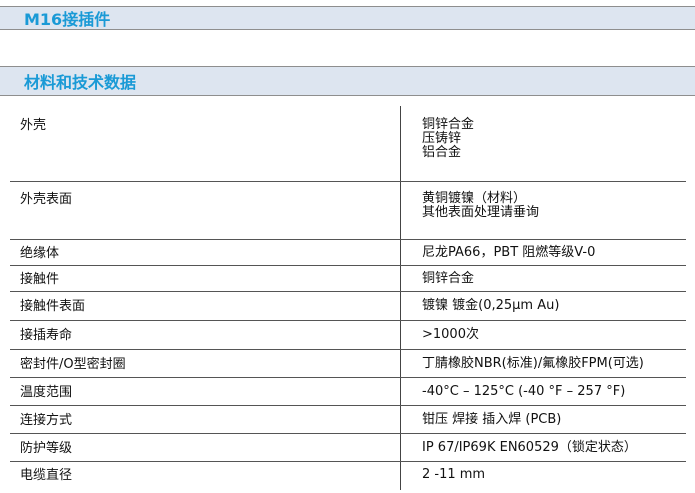 Image resolution: width=695 pixels, height=493 pixels. I want to click on row-value-line: 钳压 焊接 插入焊 (PCB), so click(492, 419).